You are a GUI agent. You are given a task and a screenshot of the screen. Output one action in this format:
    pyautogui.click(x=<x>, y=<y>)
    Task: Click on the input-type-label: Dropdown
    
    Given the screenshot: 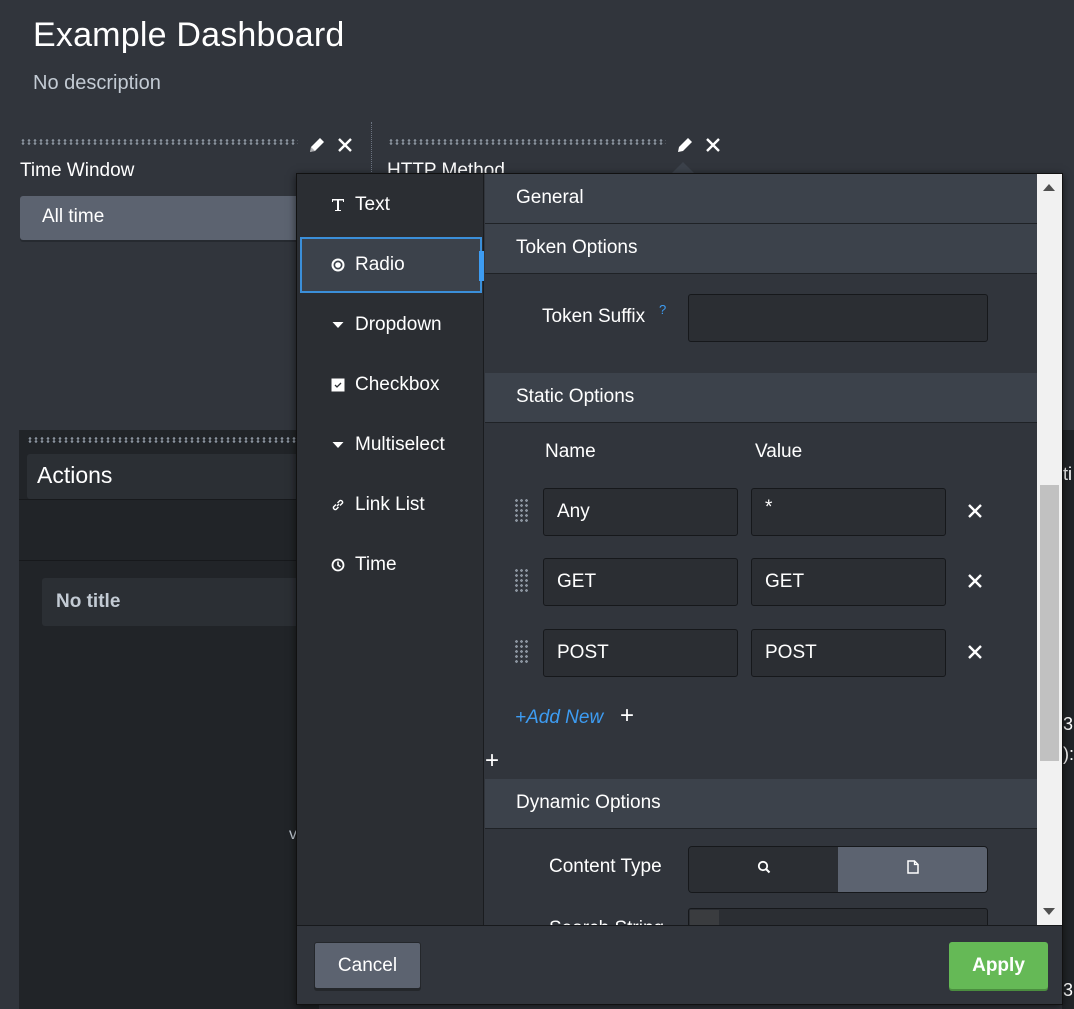 What is the action you would take?
    pyautogui.click(x=398, y=324)
    